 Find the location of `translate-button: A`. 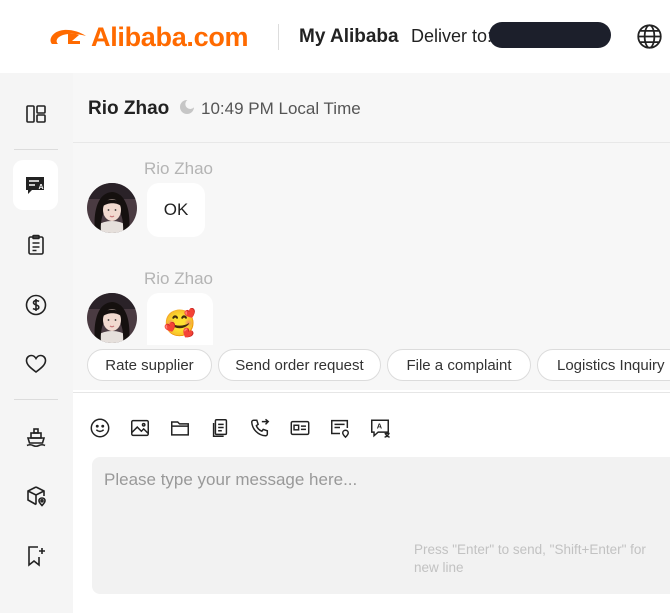

translate-button: A is located at coordinates (380, 428).